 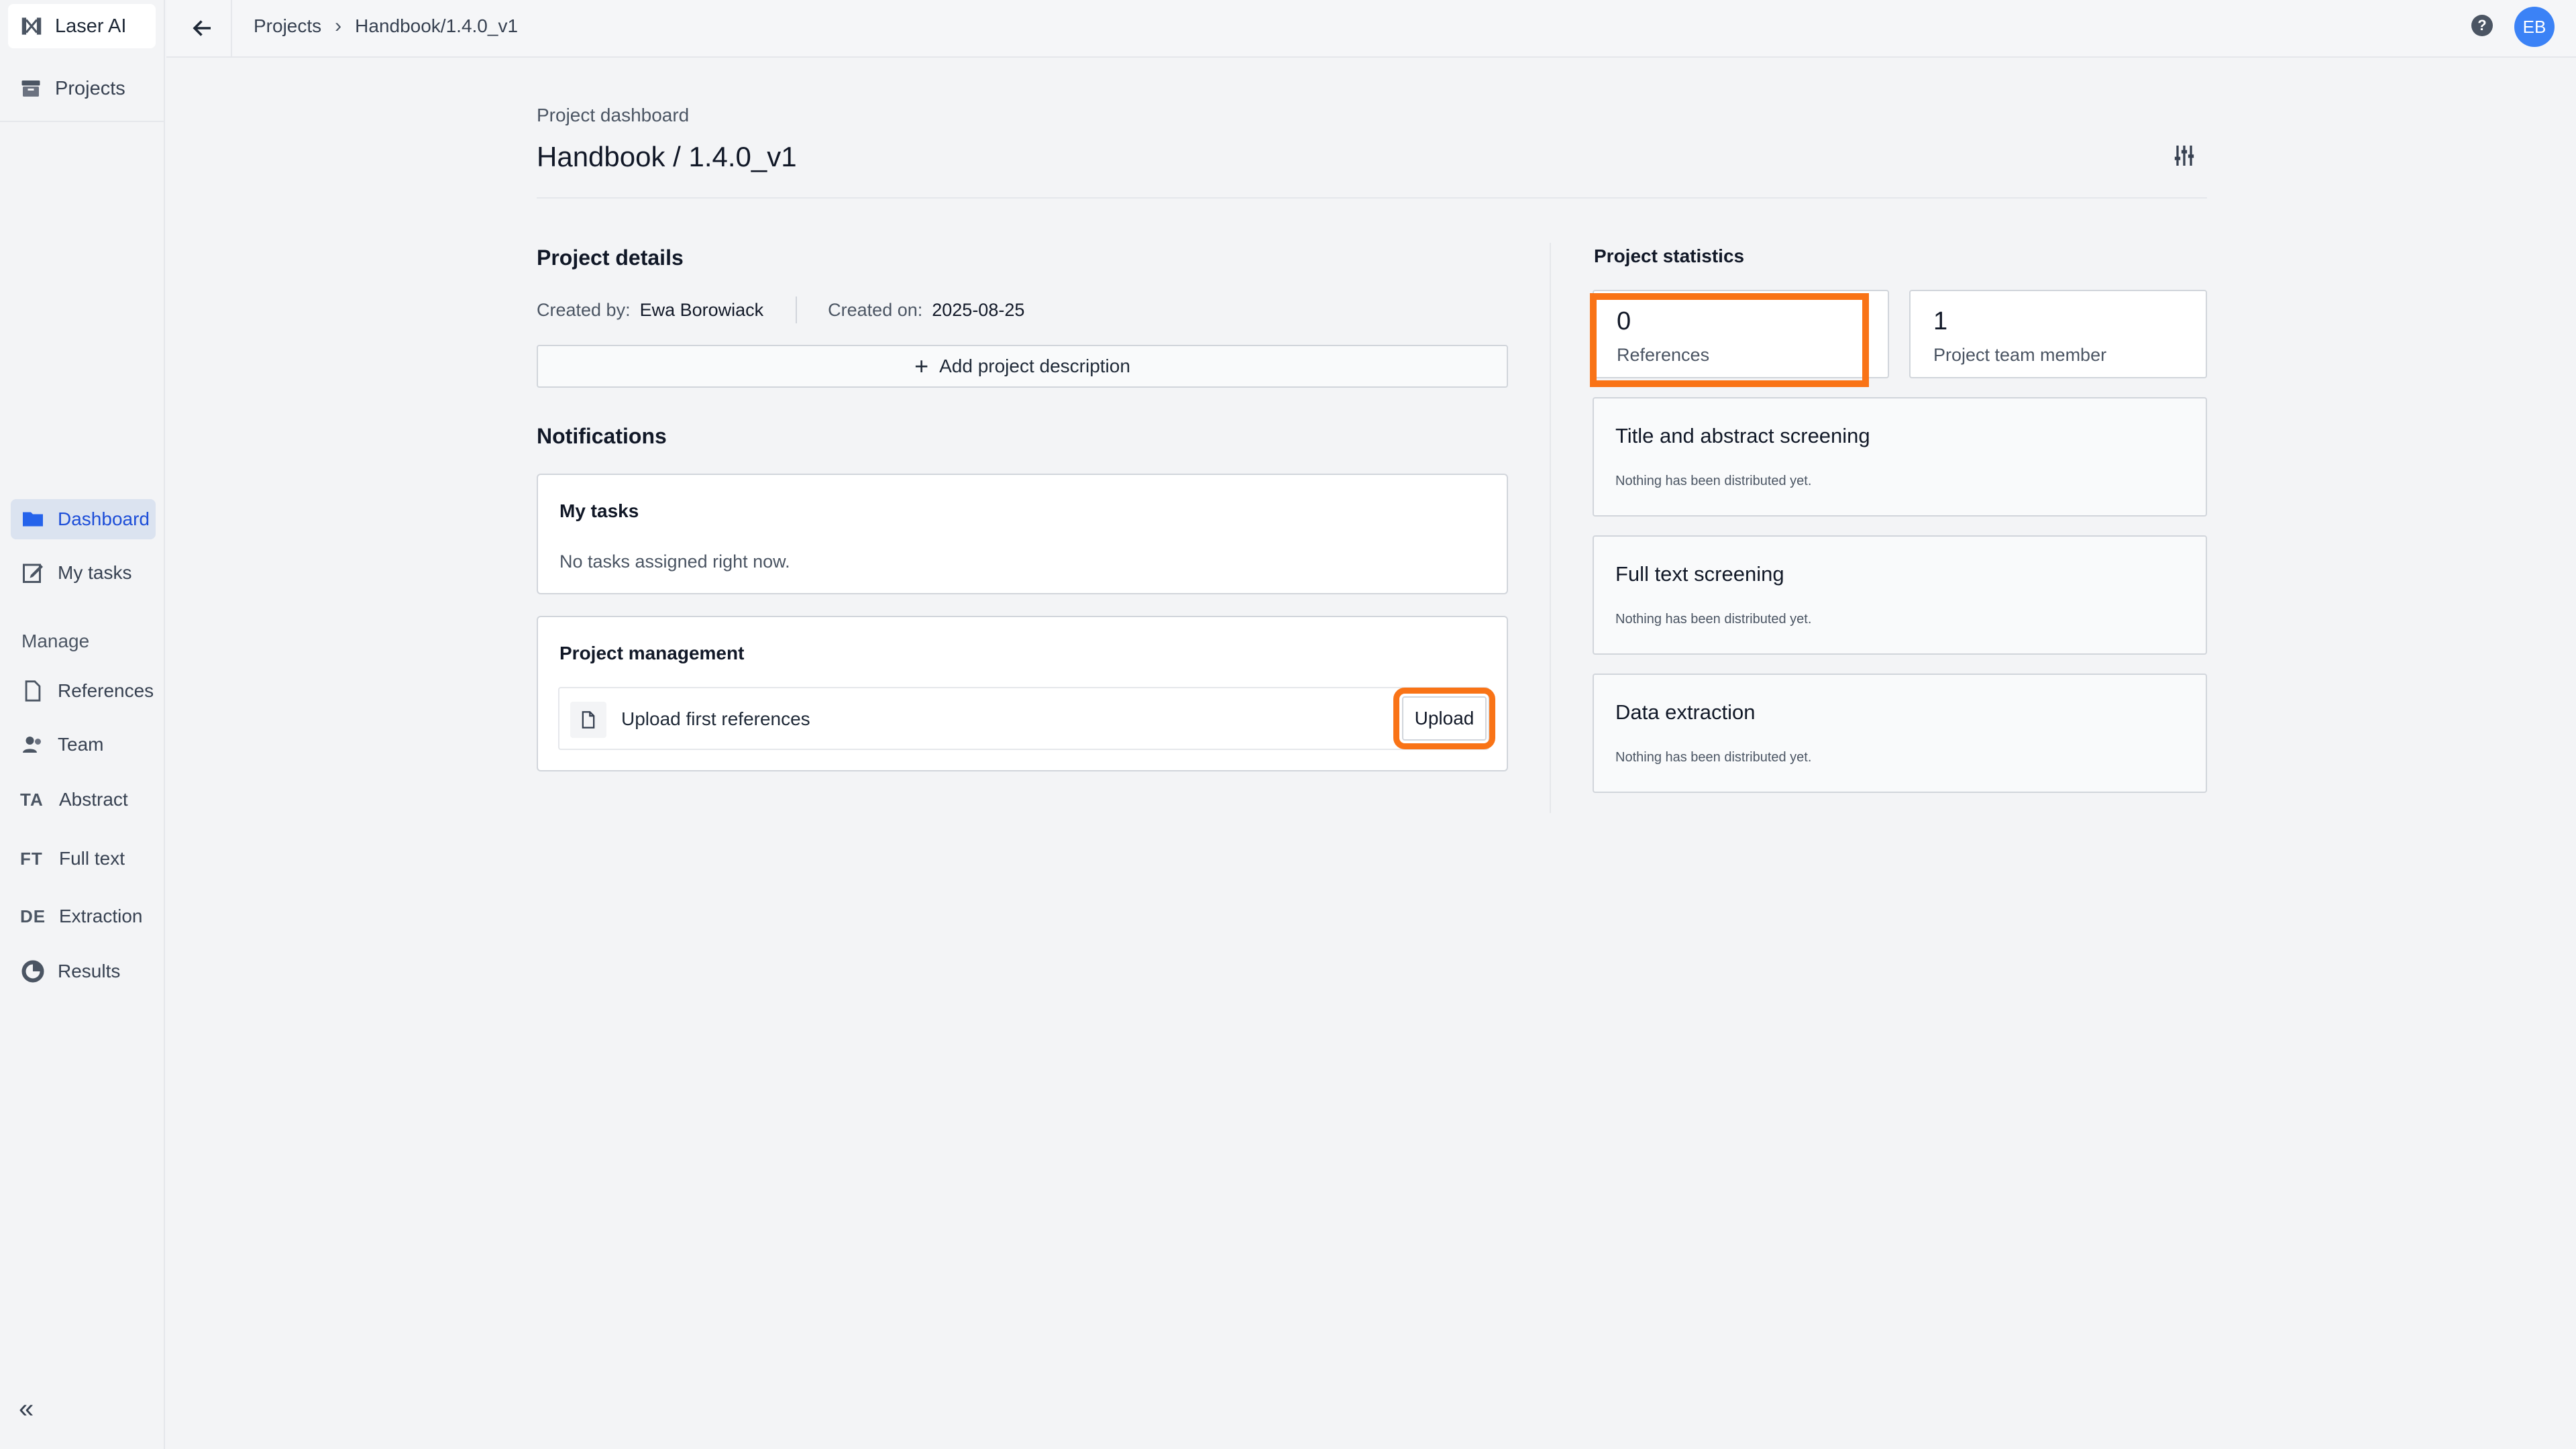 What do you see at coordinates (1444, 718) in the screenshot?
I see `upload-button: Upload` at bounding box center [1444, 718].